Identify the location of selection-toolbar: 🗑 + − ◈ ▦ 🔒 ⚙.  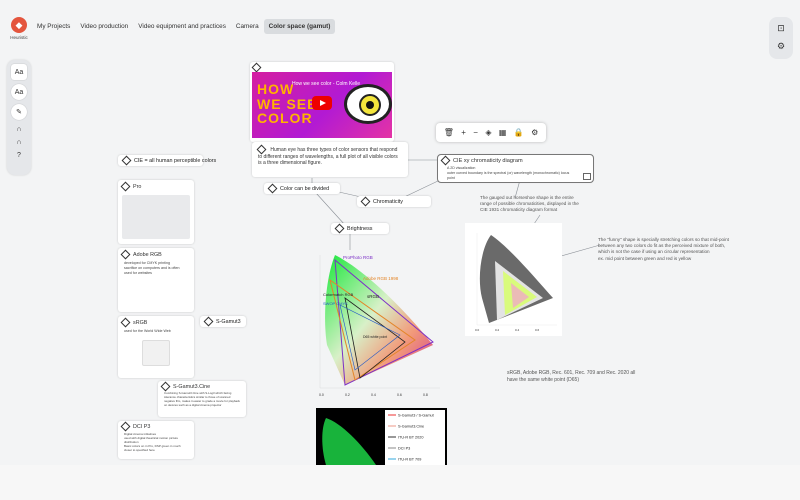
(491, 132).